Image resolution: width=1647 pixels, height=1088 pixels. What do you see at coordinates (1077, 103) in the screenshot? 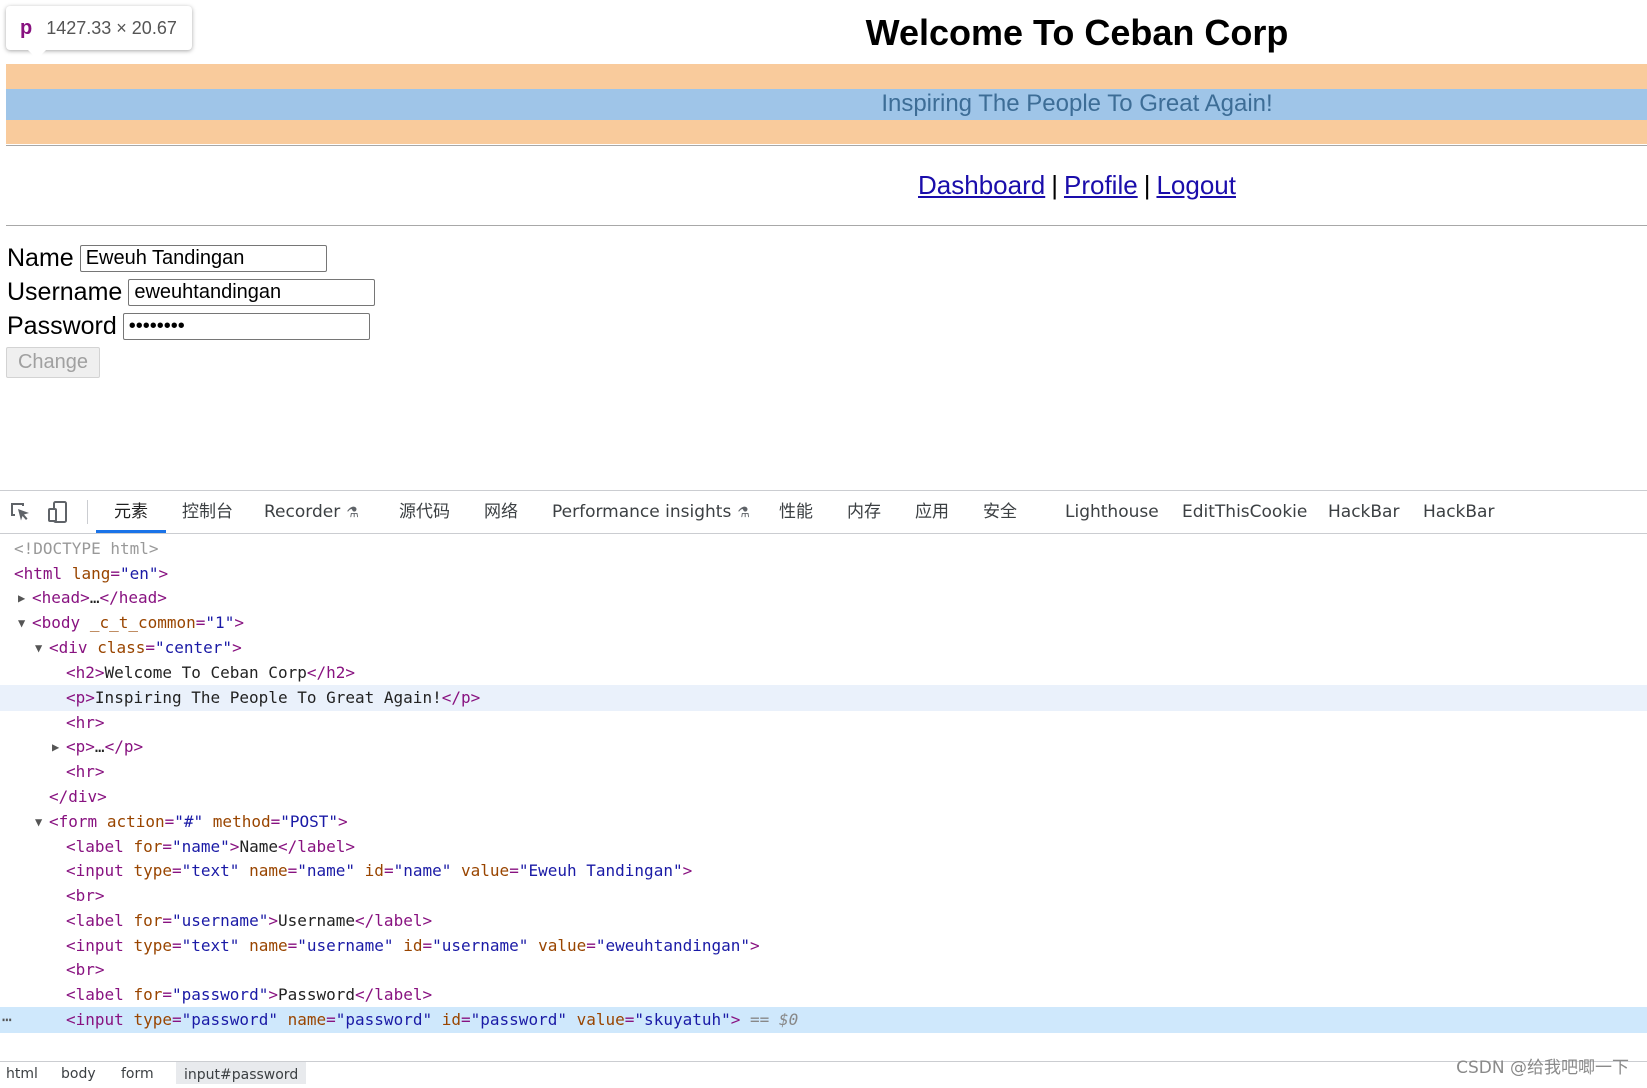
I see `page-tagline: Inspiring The People To Great Again!` at bounding box center [1077, 103].